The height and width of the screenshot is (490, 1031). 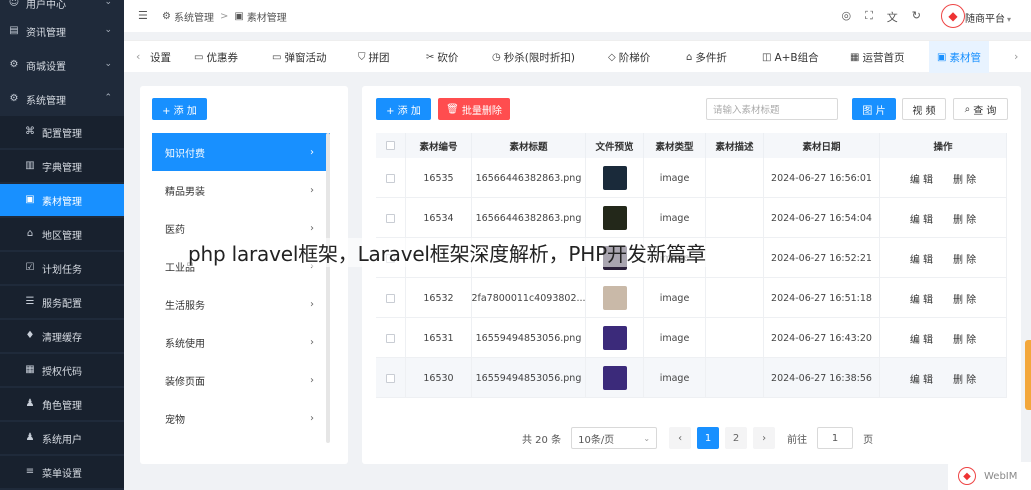 What do you see at coordinates (62, 31) in the screenshot?
I see `sidebar-item-1: ▤ 资讯管理 ⌄` at bounding box center [62, 31].